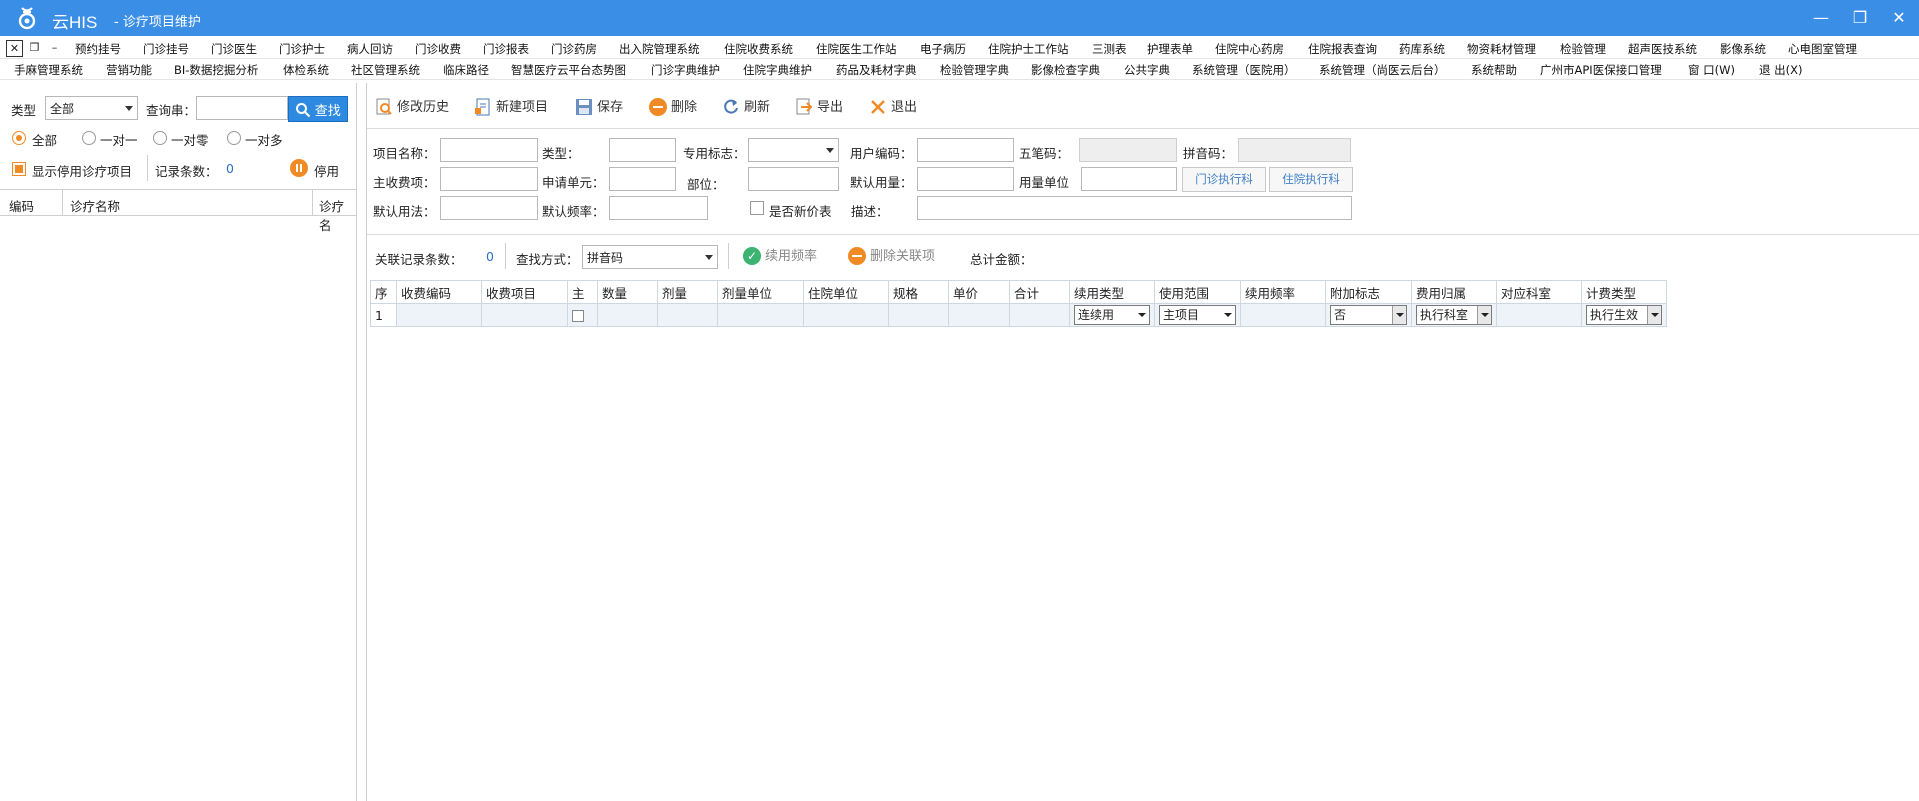 The width and height of the screenshot is (1919, 801). What do you see at coordinates (91, 108) in the screenshot?
I see `type-select: 全部` at bounding box center [91, 108].